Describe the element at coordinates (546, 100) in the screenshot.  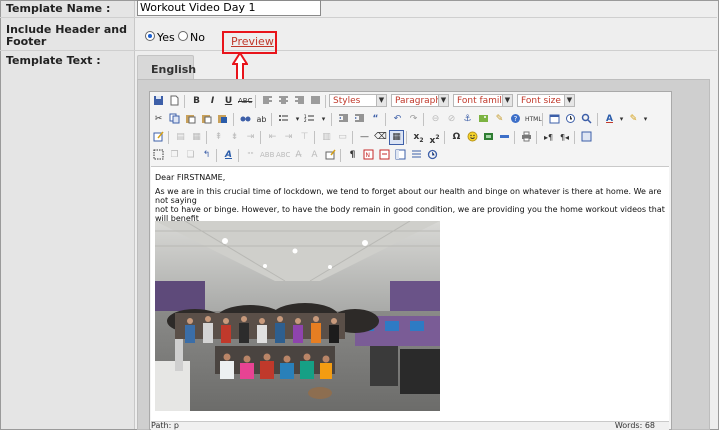
I see `font-size-dropdown: Font size ▼` at that location.